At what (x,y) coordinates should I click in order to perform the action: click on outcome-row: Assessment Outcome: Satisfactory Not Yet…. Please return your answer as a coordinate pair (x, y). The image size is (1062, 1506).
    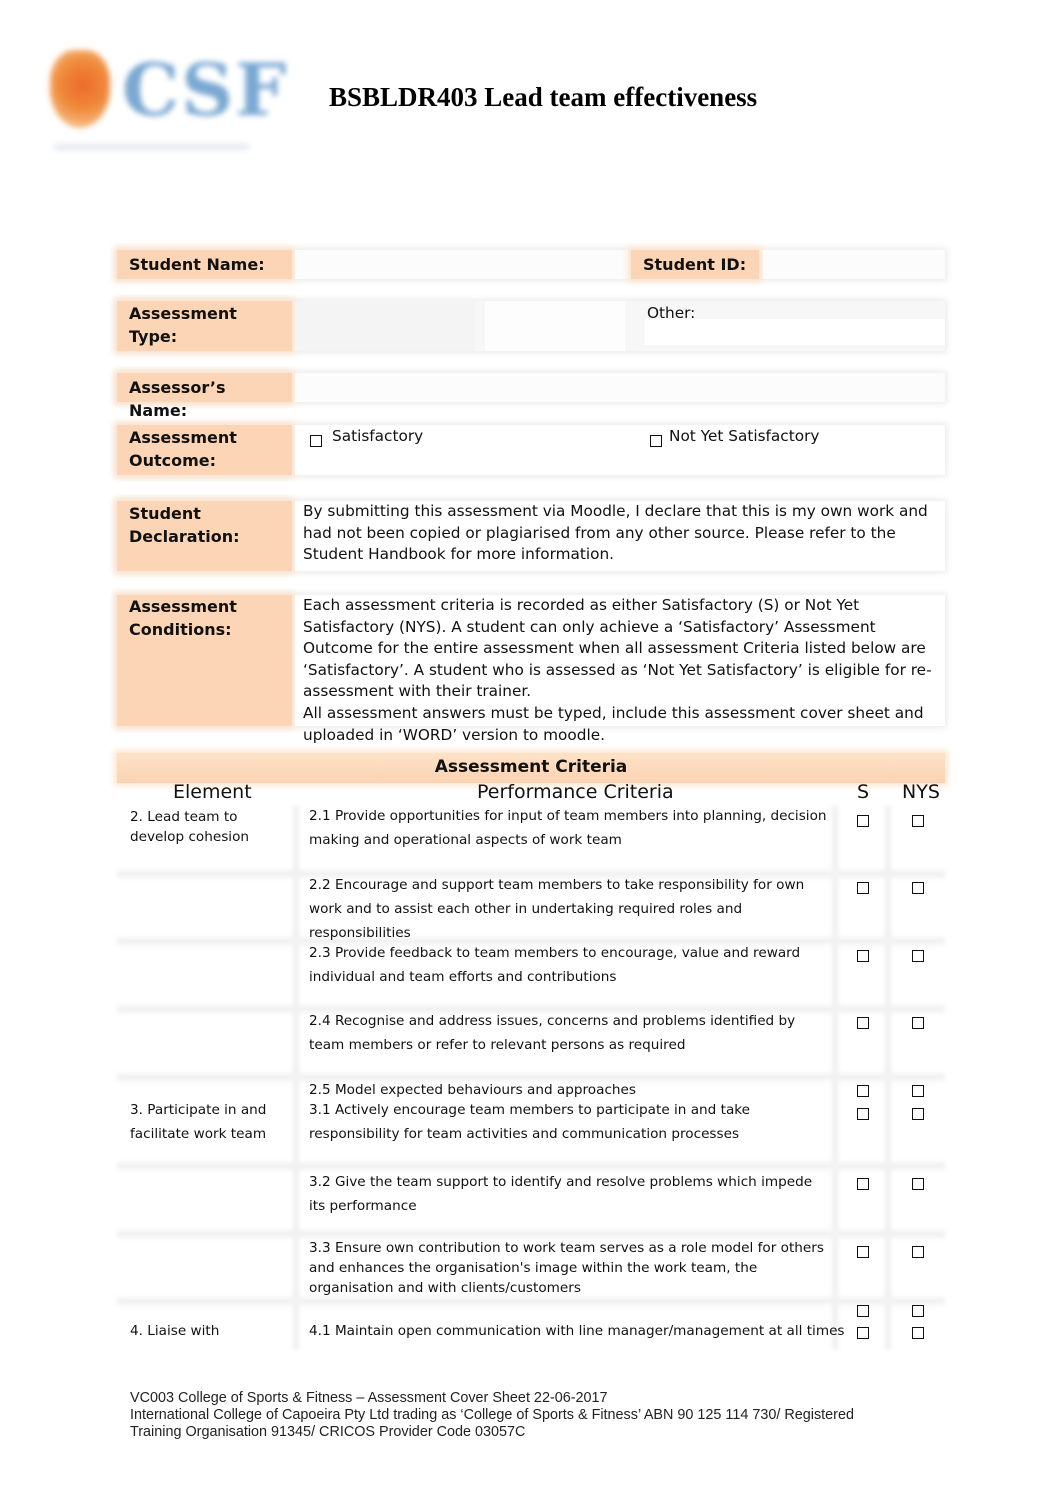
    Looking at the image, I should click on (531, 450).